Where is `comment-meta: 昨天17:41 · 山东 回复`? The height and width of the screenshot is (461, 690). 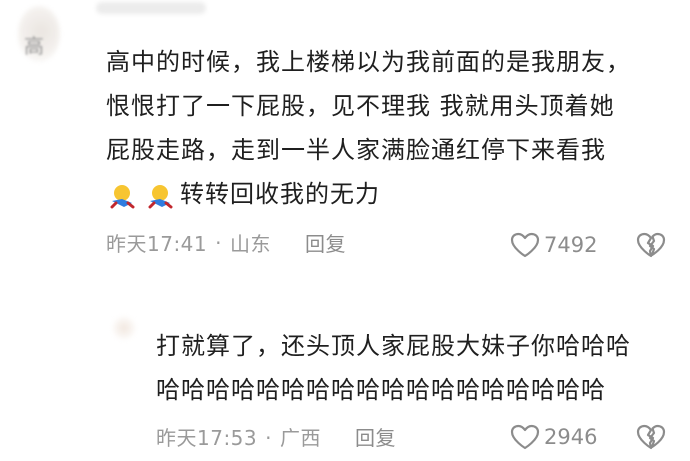 comment-meta: 昨天17:41 · 山东 回复 is located at coordinates (226, 242).